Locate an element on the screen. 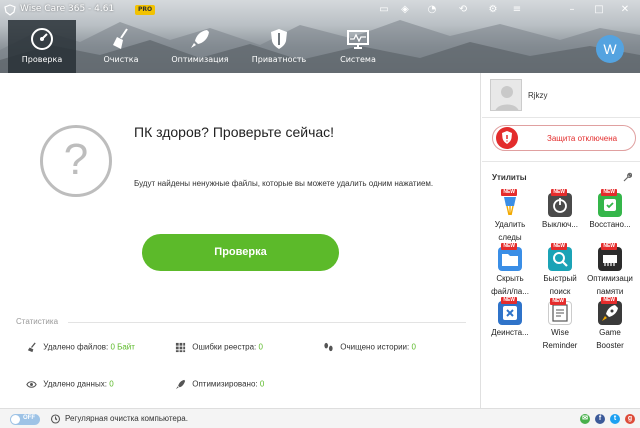 The width and height of the screenshot is (640, 428). utilities-title: Утилиты is located at coordinates (509, 177).